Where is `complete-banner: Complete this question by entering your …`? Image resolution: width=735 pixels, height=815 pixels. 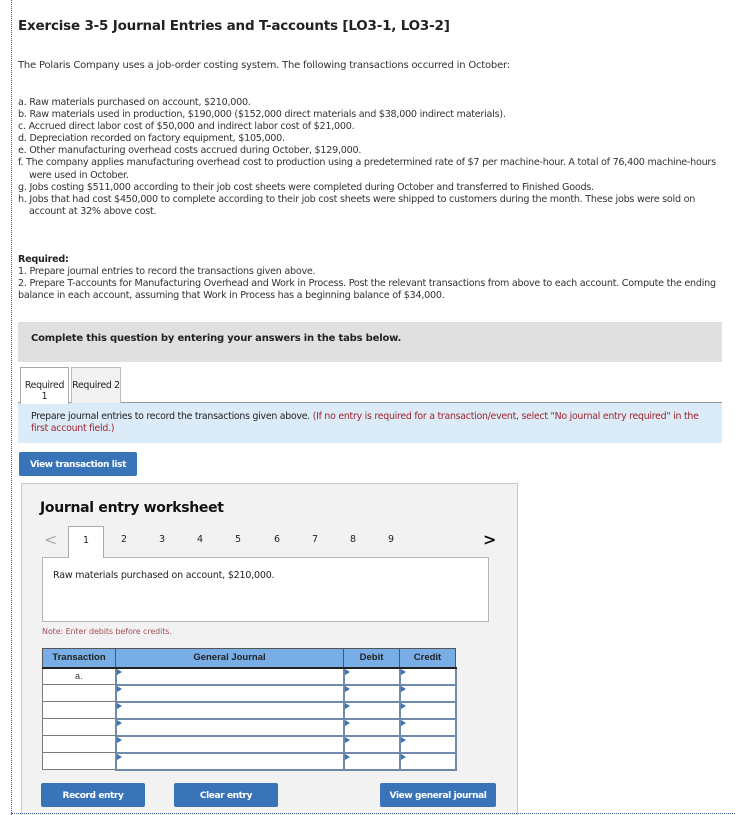
complete-banner: Complete this question by entering your … is located at coordinates (370, 342).